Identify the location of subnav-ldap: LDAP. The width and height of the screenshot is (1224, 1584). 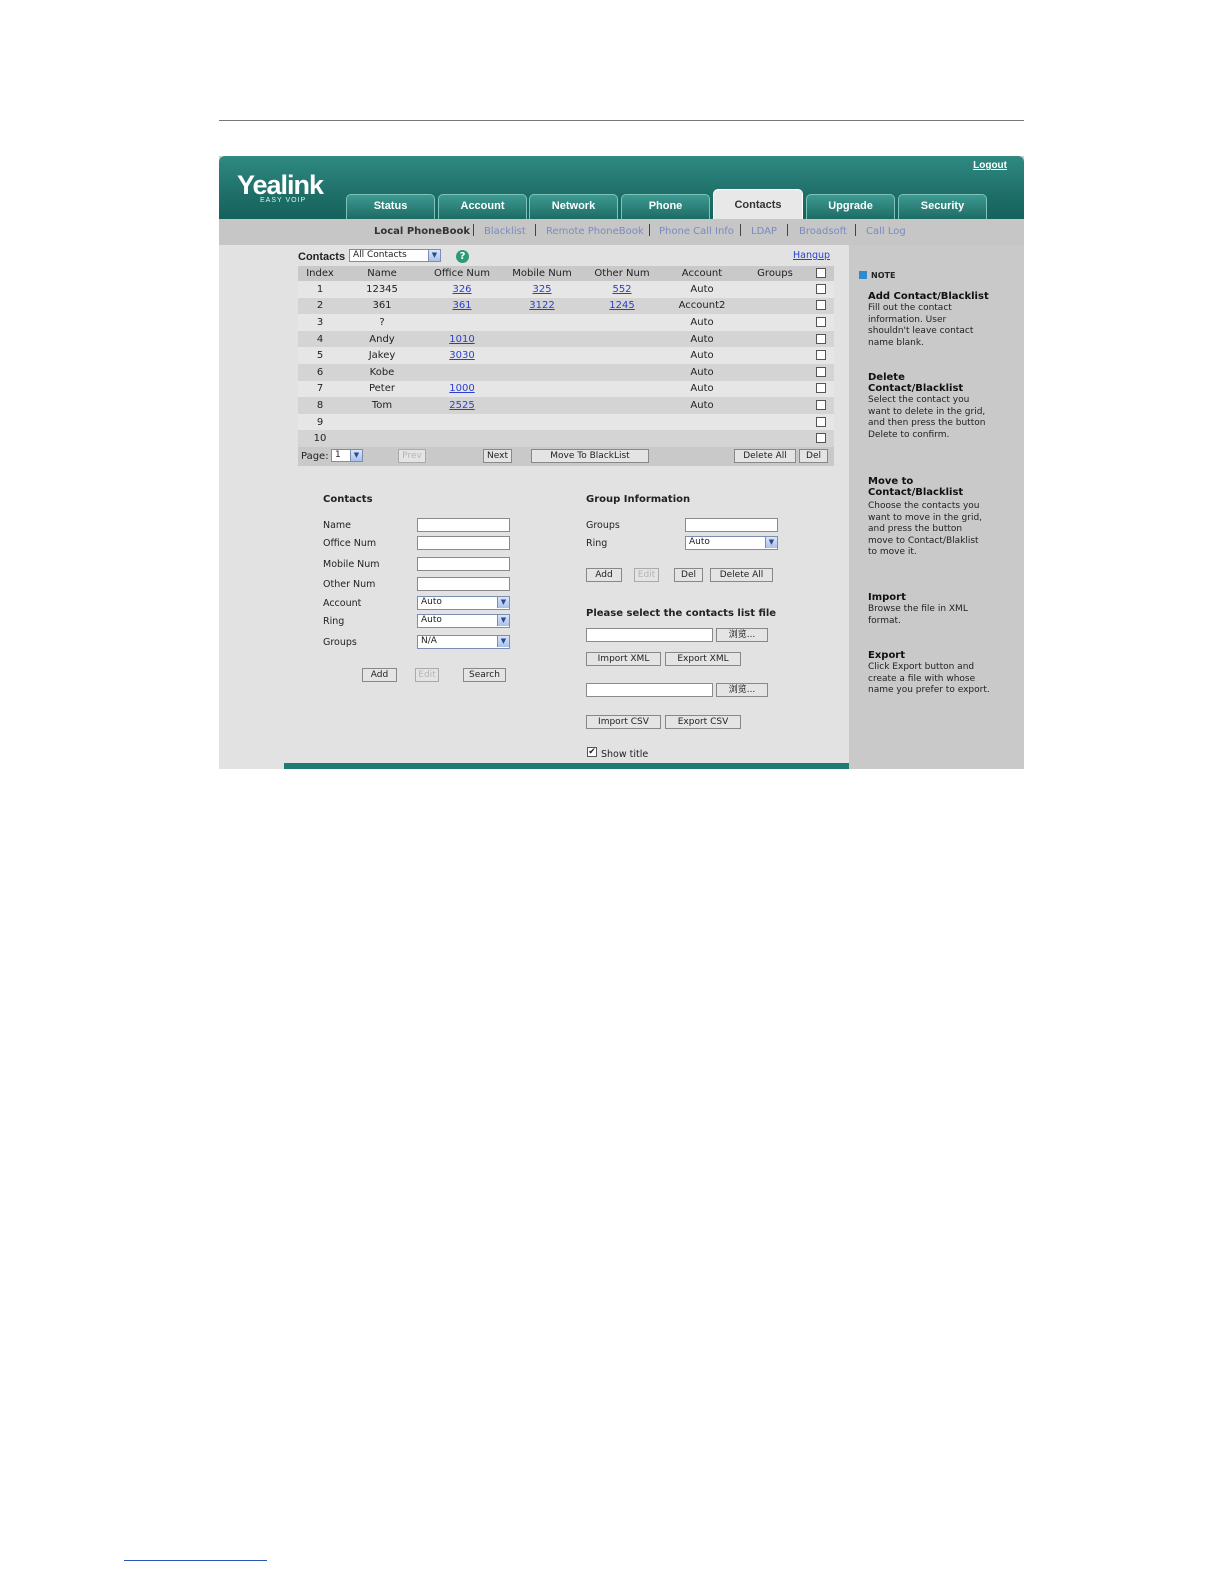
(764, 231).